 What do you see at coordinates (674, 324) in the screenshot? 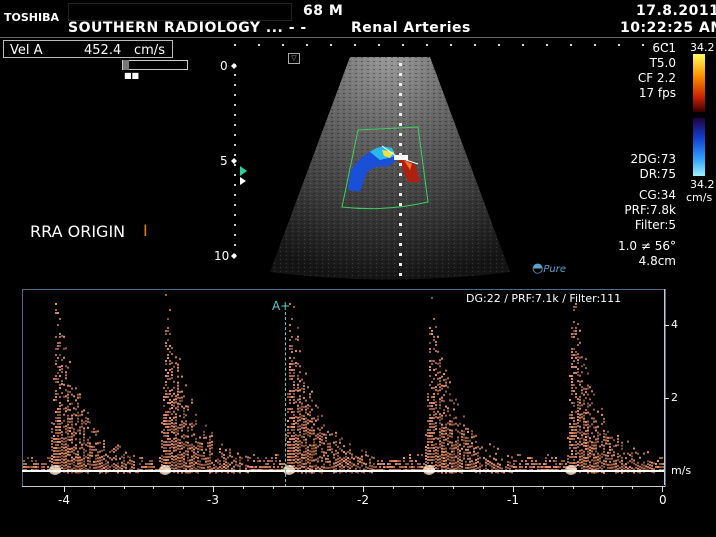
I see `velocity-label-4: 4` at bounding box center [674, 324].